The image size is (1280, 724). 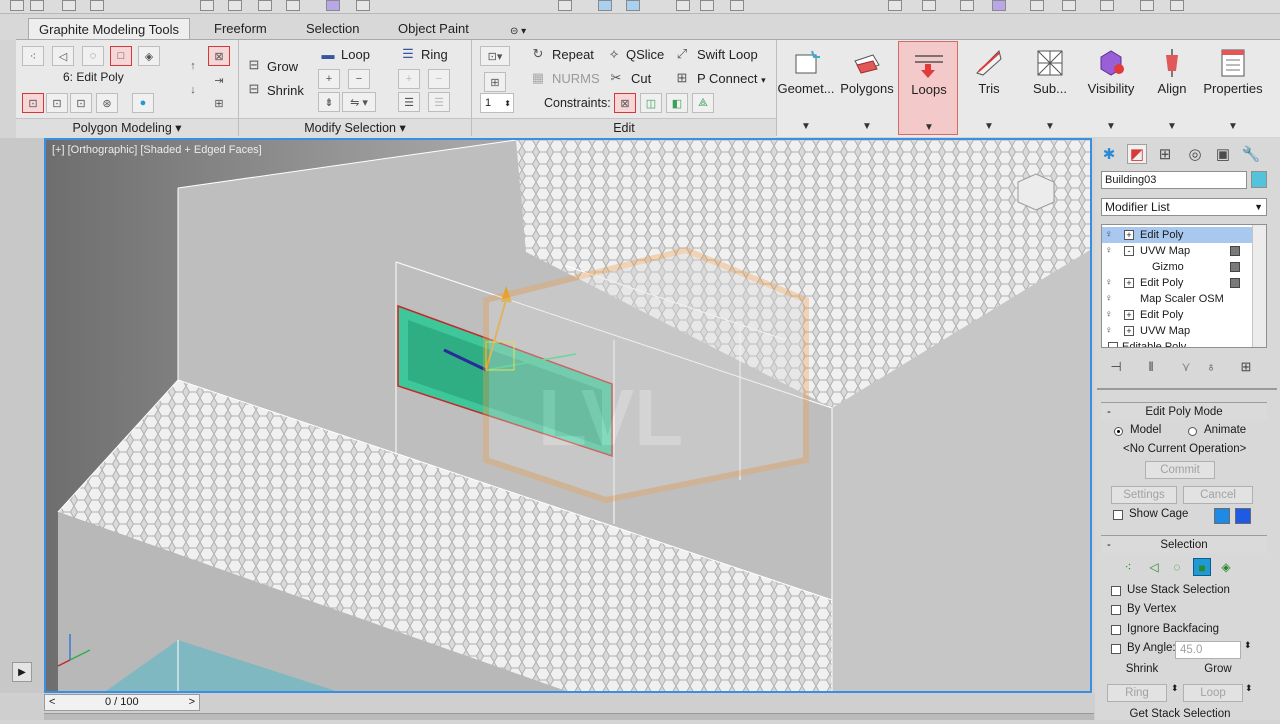 I want to click on selection-header: - Selection, so click(x=1184, y=544).